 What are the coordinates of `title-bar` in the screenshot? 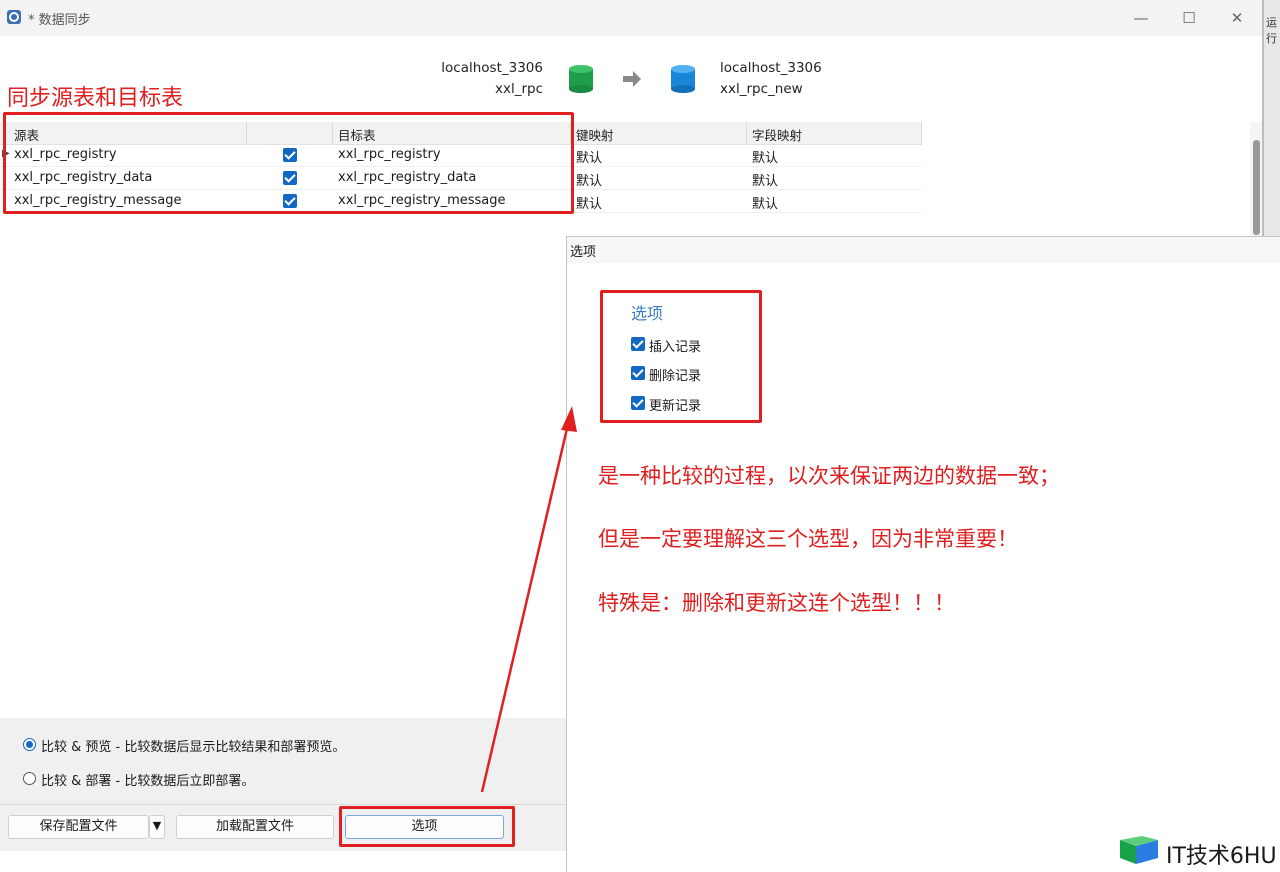 It's located at (631, 18).